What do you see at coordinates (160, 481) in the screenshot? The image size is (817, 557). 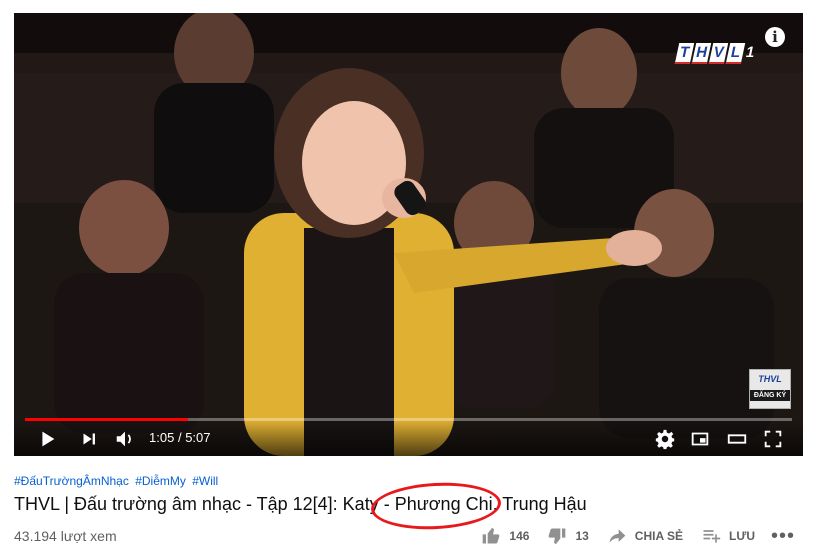 I see `hashtag-link: #DiễmMy` at bounding box center [160, 481].